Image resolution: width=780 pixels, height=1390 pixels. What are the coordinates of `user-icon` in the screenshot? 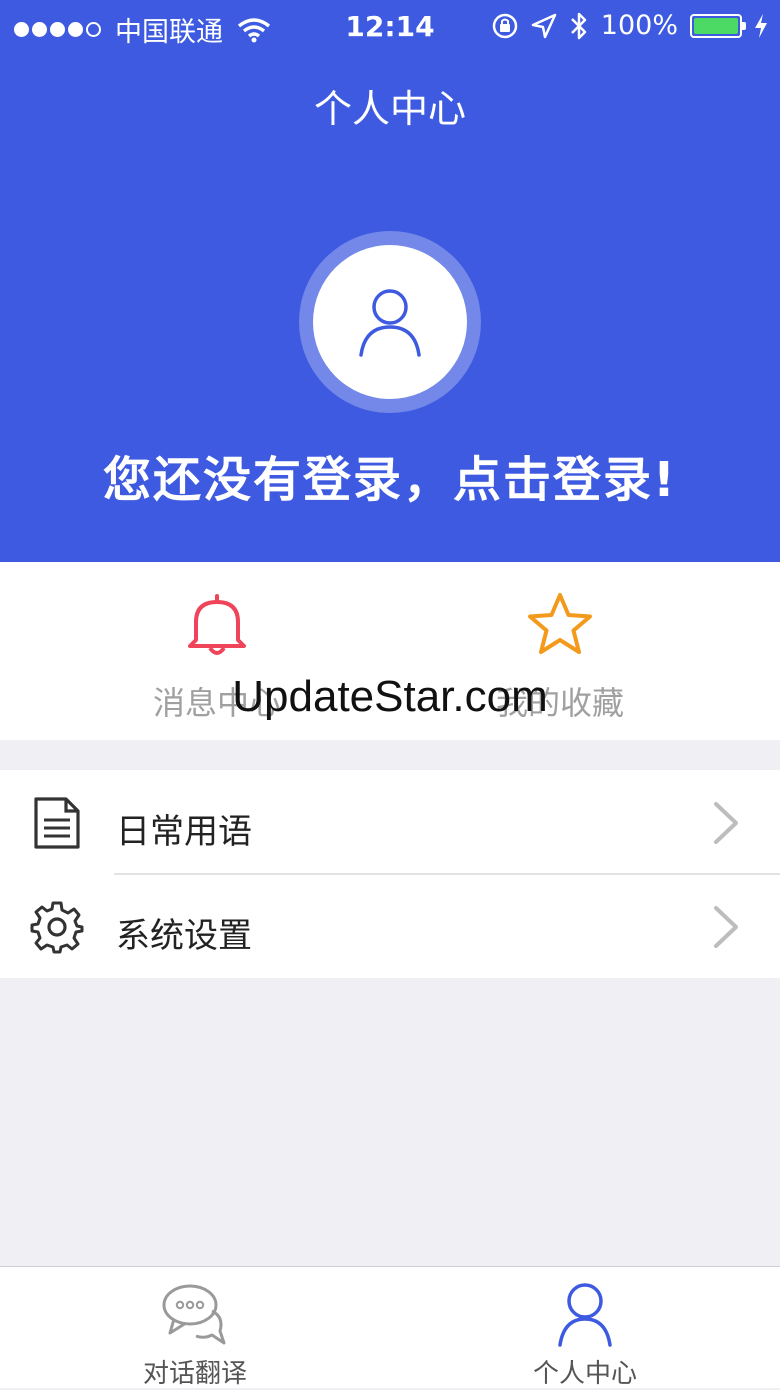 It's located at (390, 323).